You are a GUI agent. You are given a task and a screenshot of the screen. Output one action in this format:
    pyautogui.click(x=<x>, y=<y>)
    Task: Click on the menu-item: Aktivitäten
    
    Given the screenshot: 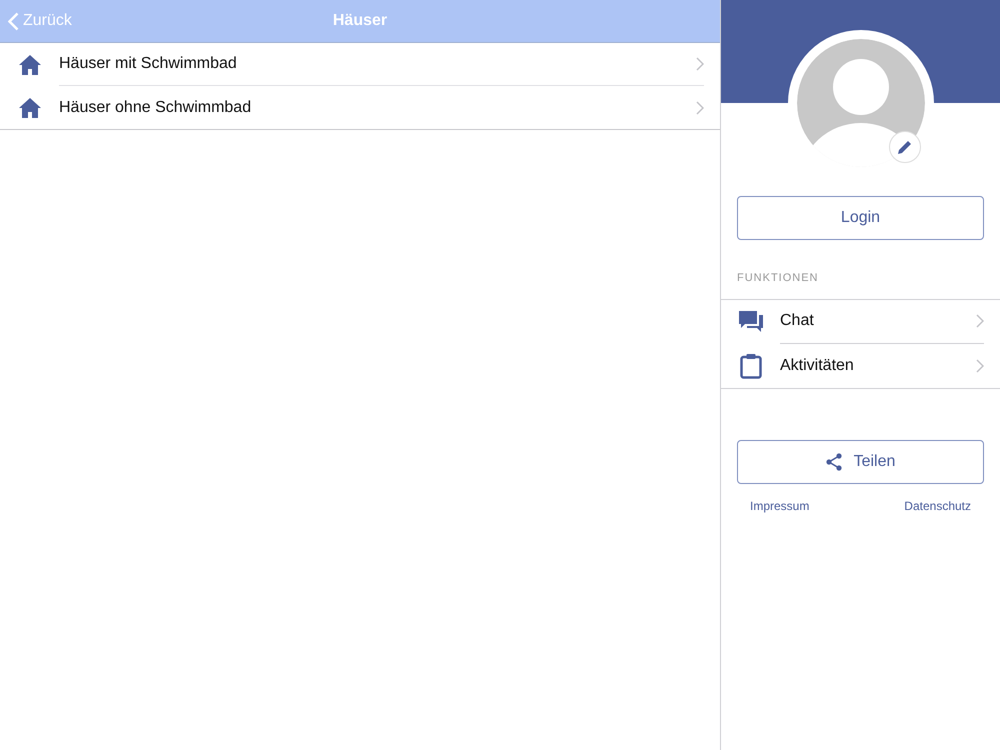 What is the action you would take?
    pyautogui.click(x=860, y=366)
    